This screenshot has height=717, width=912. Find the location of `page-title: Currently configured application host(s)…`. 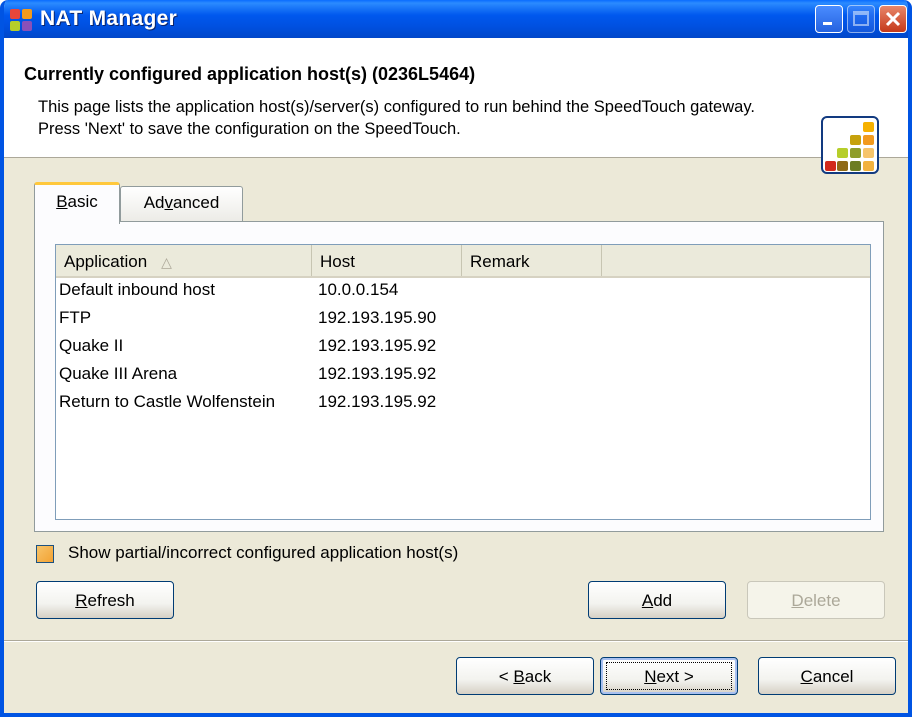

page-title: Currently configured application host(s)… is located at coordinates (250, 74).